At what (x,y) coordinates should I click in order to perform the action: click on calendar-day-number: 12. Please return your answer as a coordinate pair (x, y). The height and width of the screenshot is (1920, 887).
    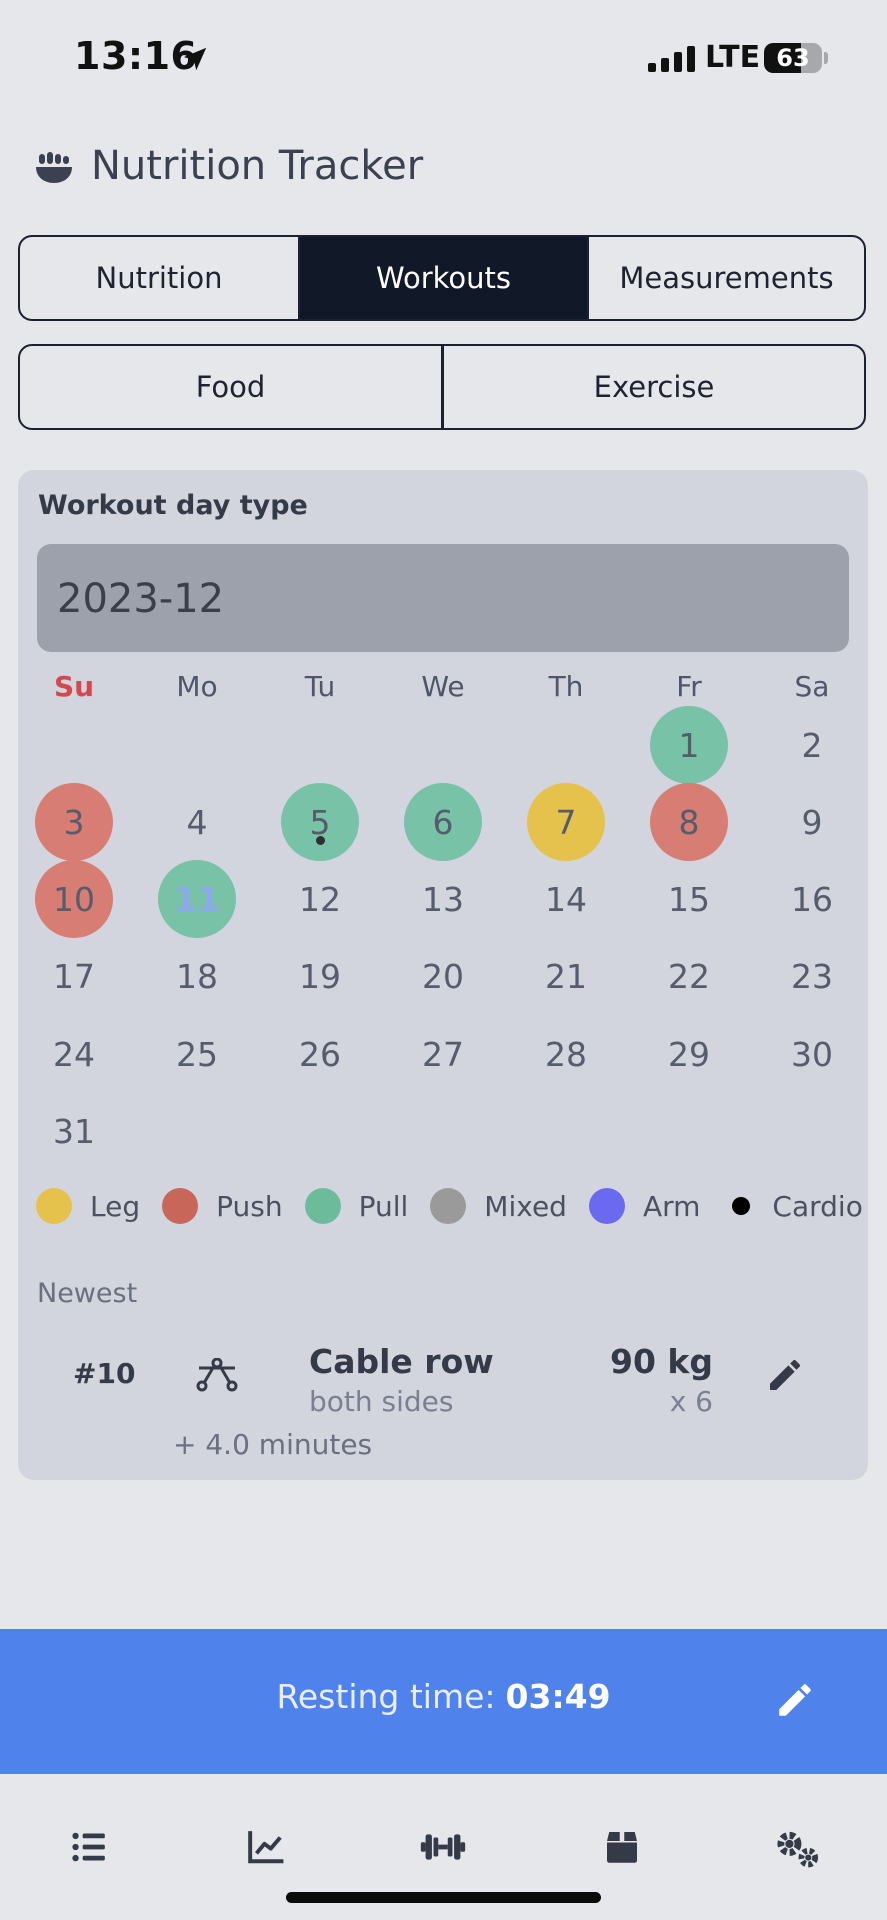
    Looking at the image, I should click on (320, 899).